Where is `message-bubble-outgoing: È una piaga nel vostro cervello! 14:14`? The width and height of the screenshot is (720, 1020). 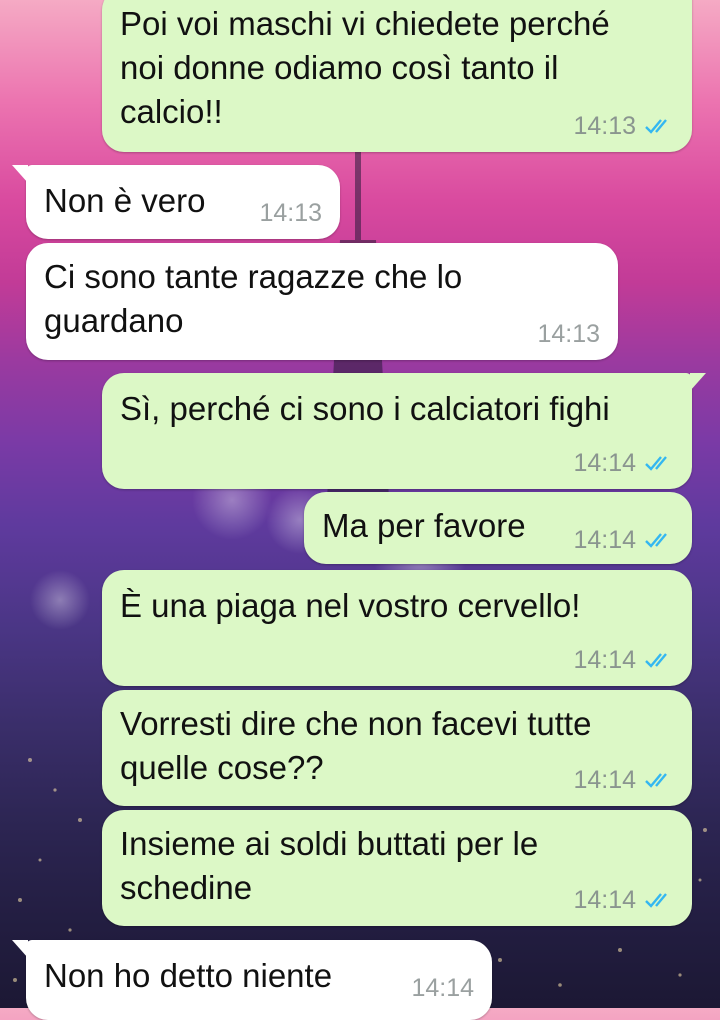
message-bubble-outgoing: È una piaga nel vostro cervello! 14:14 is located at coordinates (397, 628).